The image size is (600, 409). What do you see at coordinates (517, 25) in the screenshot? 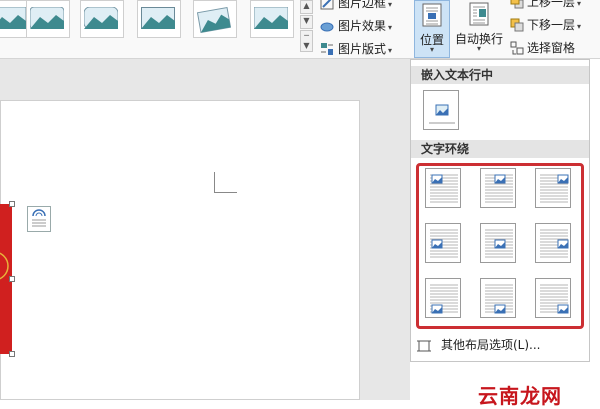
I see `send-backward-icon` at bounding box center [517, 25].